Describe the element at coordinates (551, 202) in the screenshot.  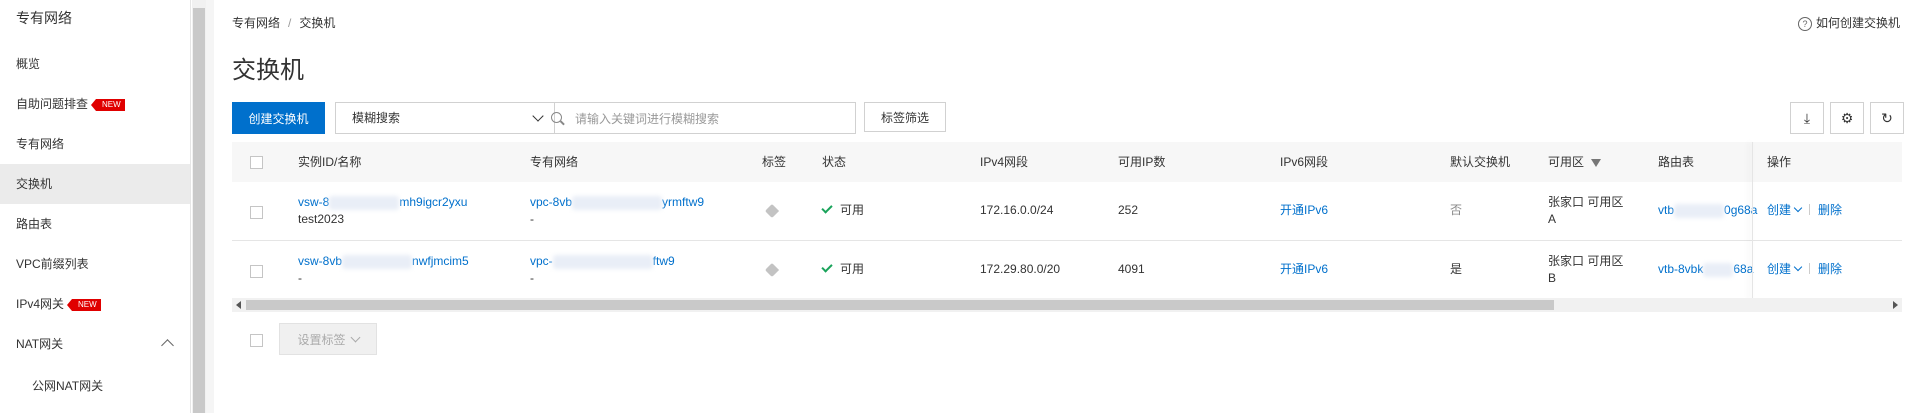
I see `vpc-id-prefix: vpc-8vb` at that location.